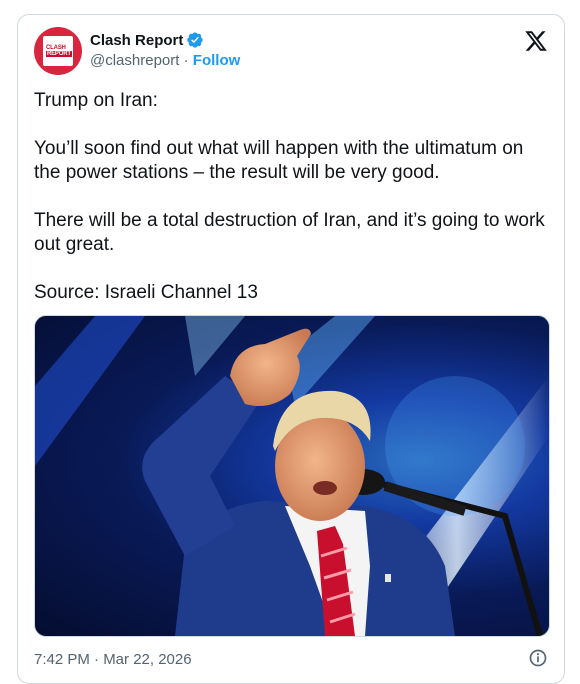  Describe the element at coordinates (59, 54) in the screenshot. I see `logo-text-report: REPORT` at that location.